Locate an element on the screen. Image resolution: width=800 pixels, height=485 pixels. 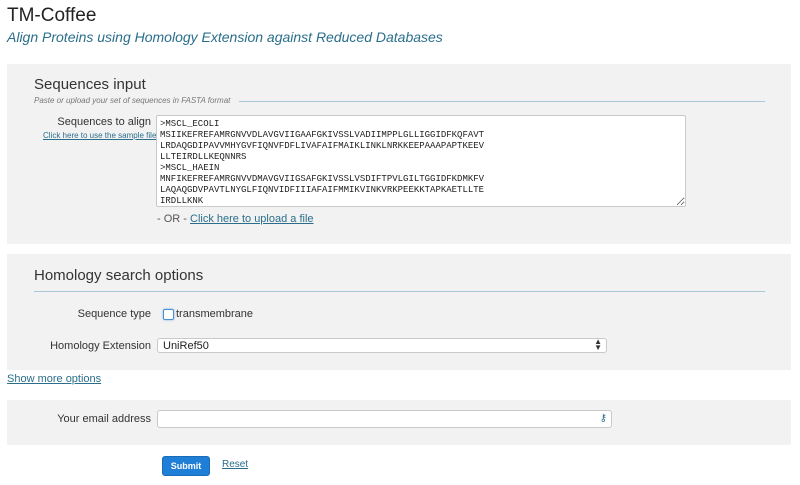
sequence-type-label: Sequence type is located at coordinates (114, 314).